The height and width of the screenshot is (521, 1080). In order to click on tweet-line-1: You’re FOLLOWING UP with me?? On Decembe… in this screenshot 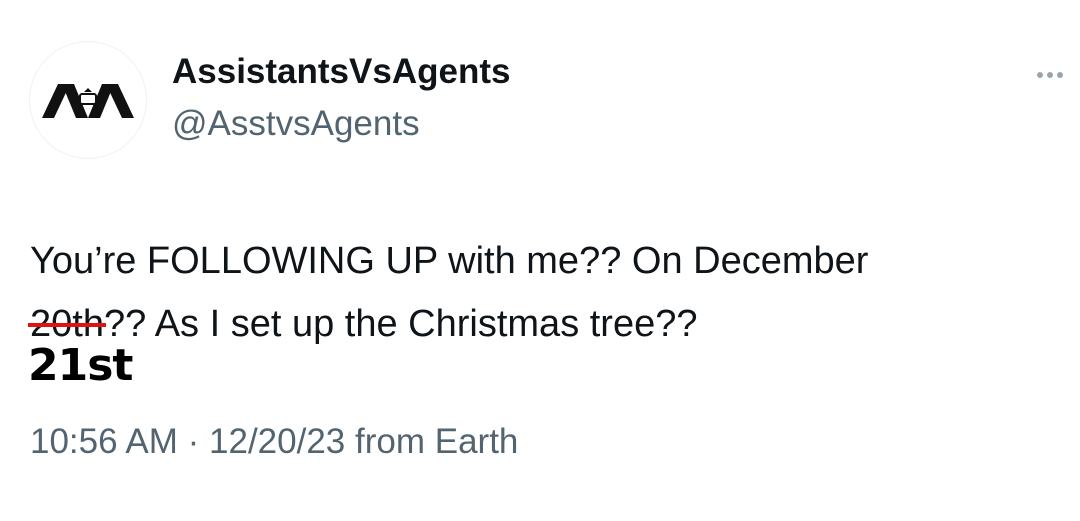, I will do `click(449, 261)`.